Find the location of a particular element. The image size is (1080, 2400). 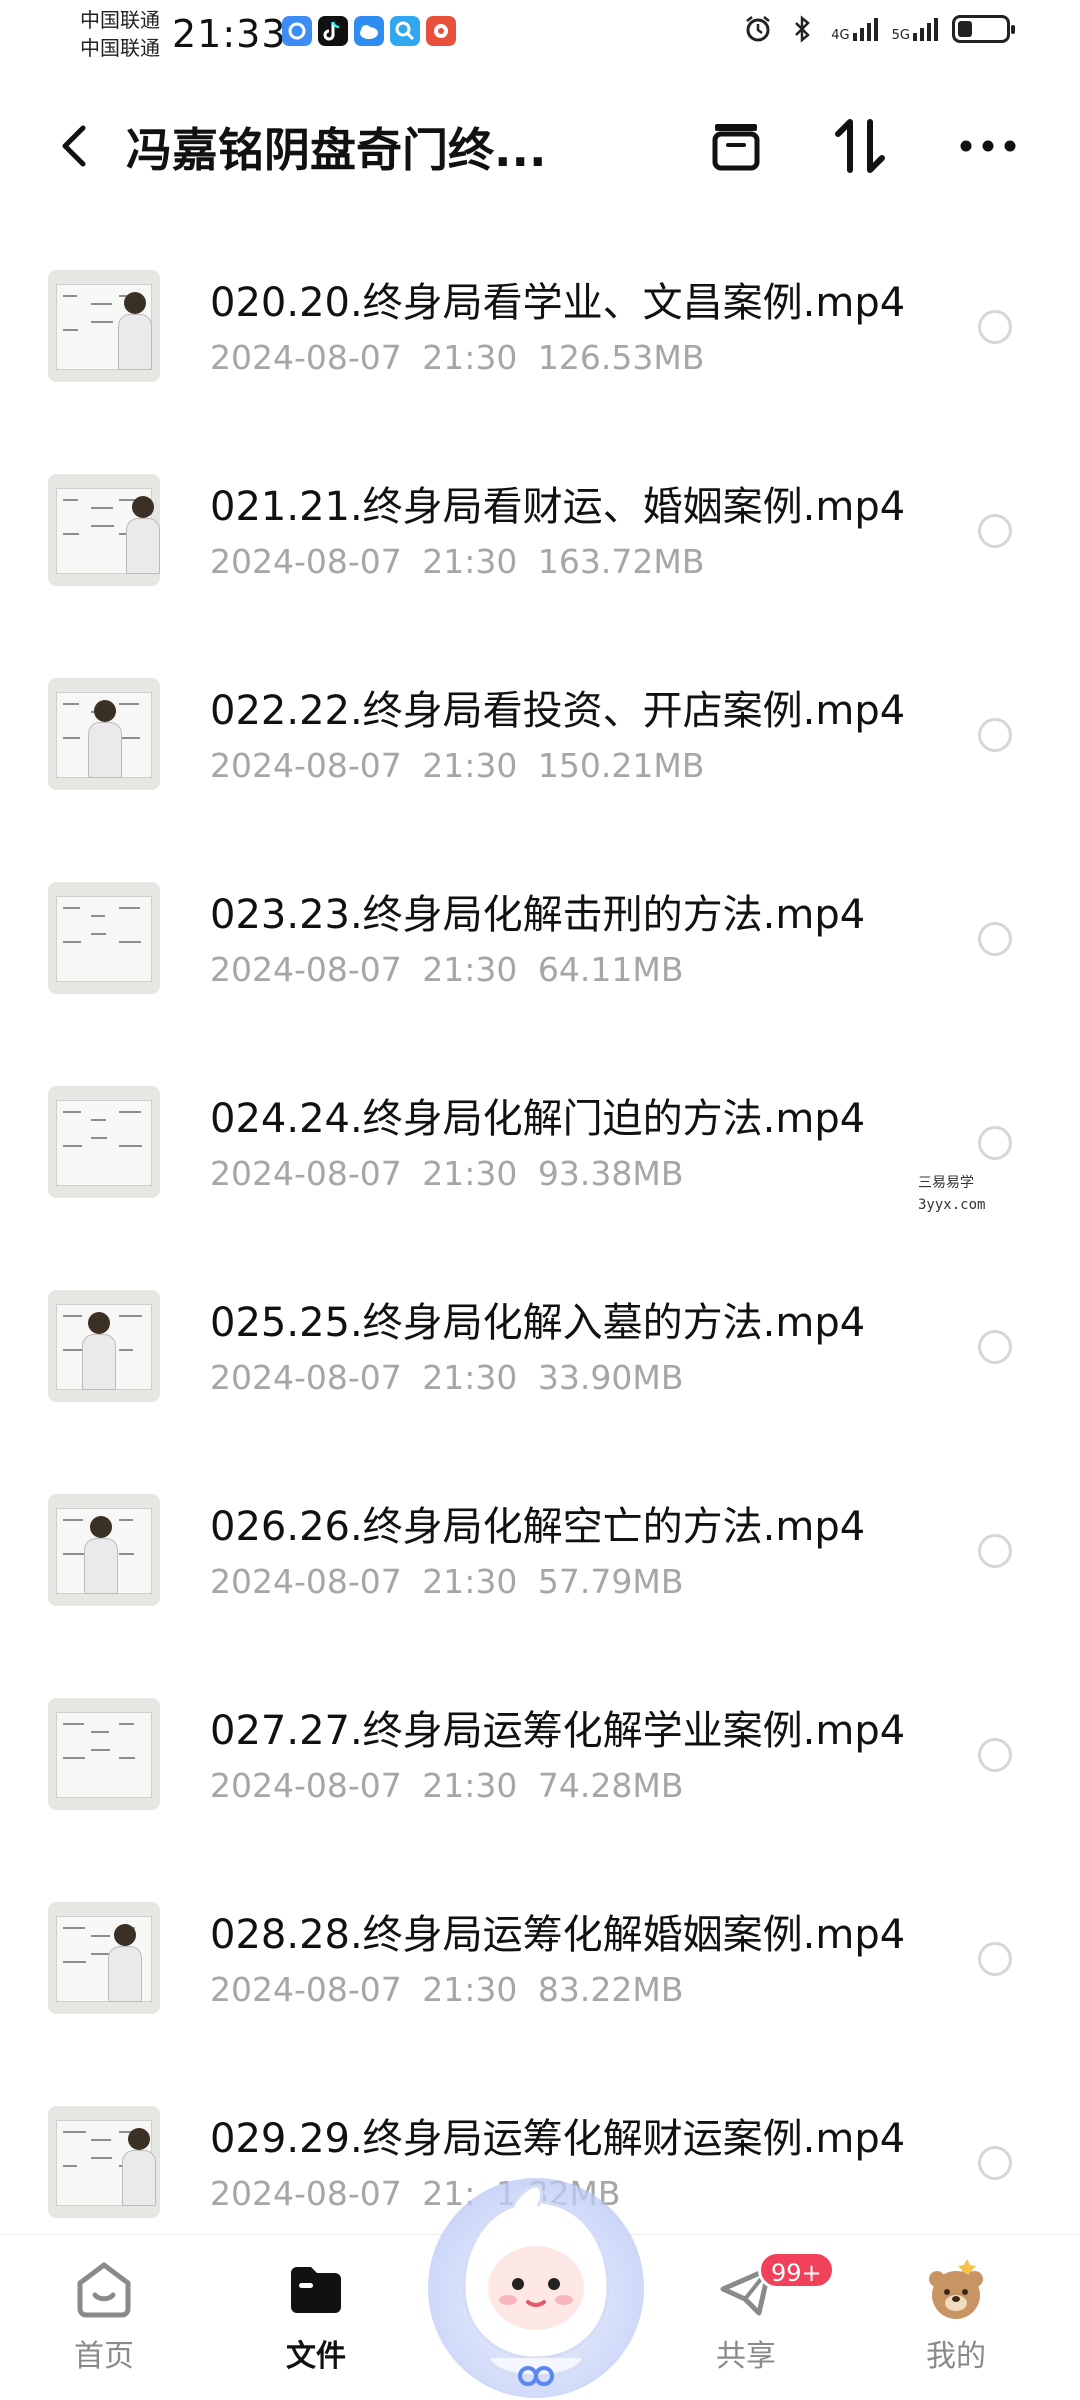

signal-4g: 4G is located at coordinates (854, 29).